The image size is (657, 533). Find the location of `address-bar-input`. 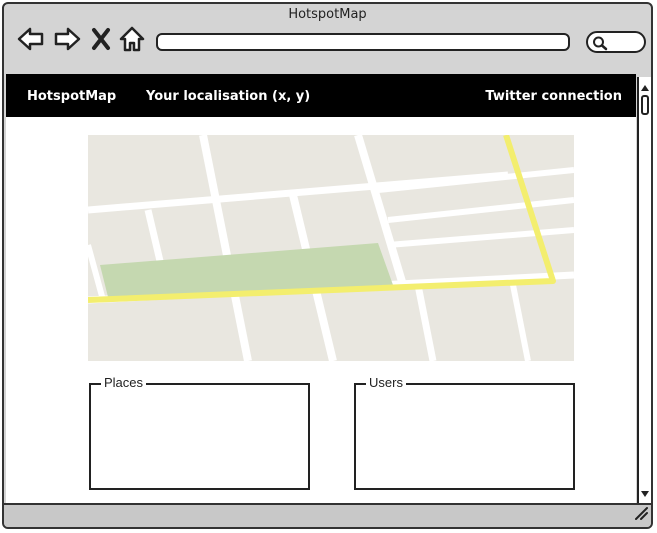

address-bar-input is located at coordinates (363, 42).